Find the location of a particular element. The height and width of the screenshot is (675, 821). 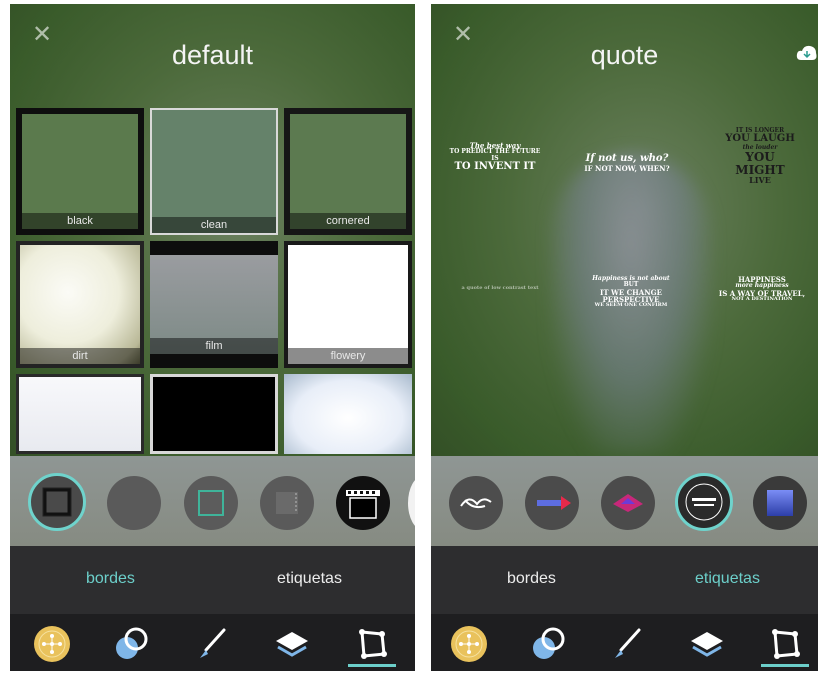

quote-line: LIVE is located at coordinates (760, 180).